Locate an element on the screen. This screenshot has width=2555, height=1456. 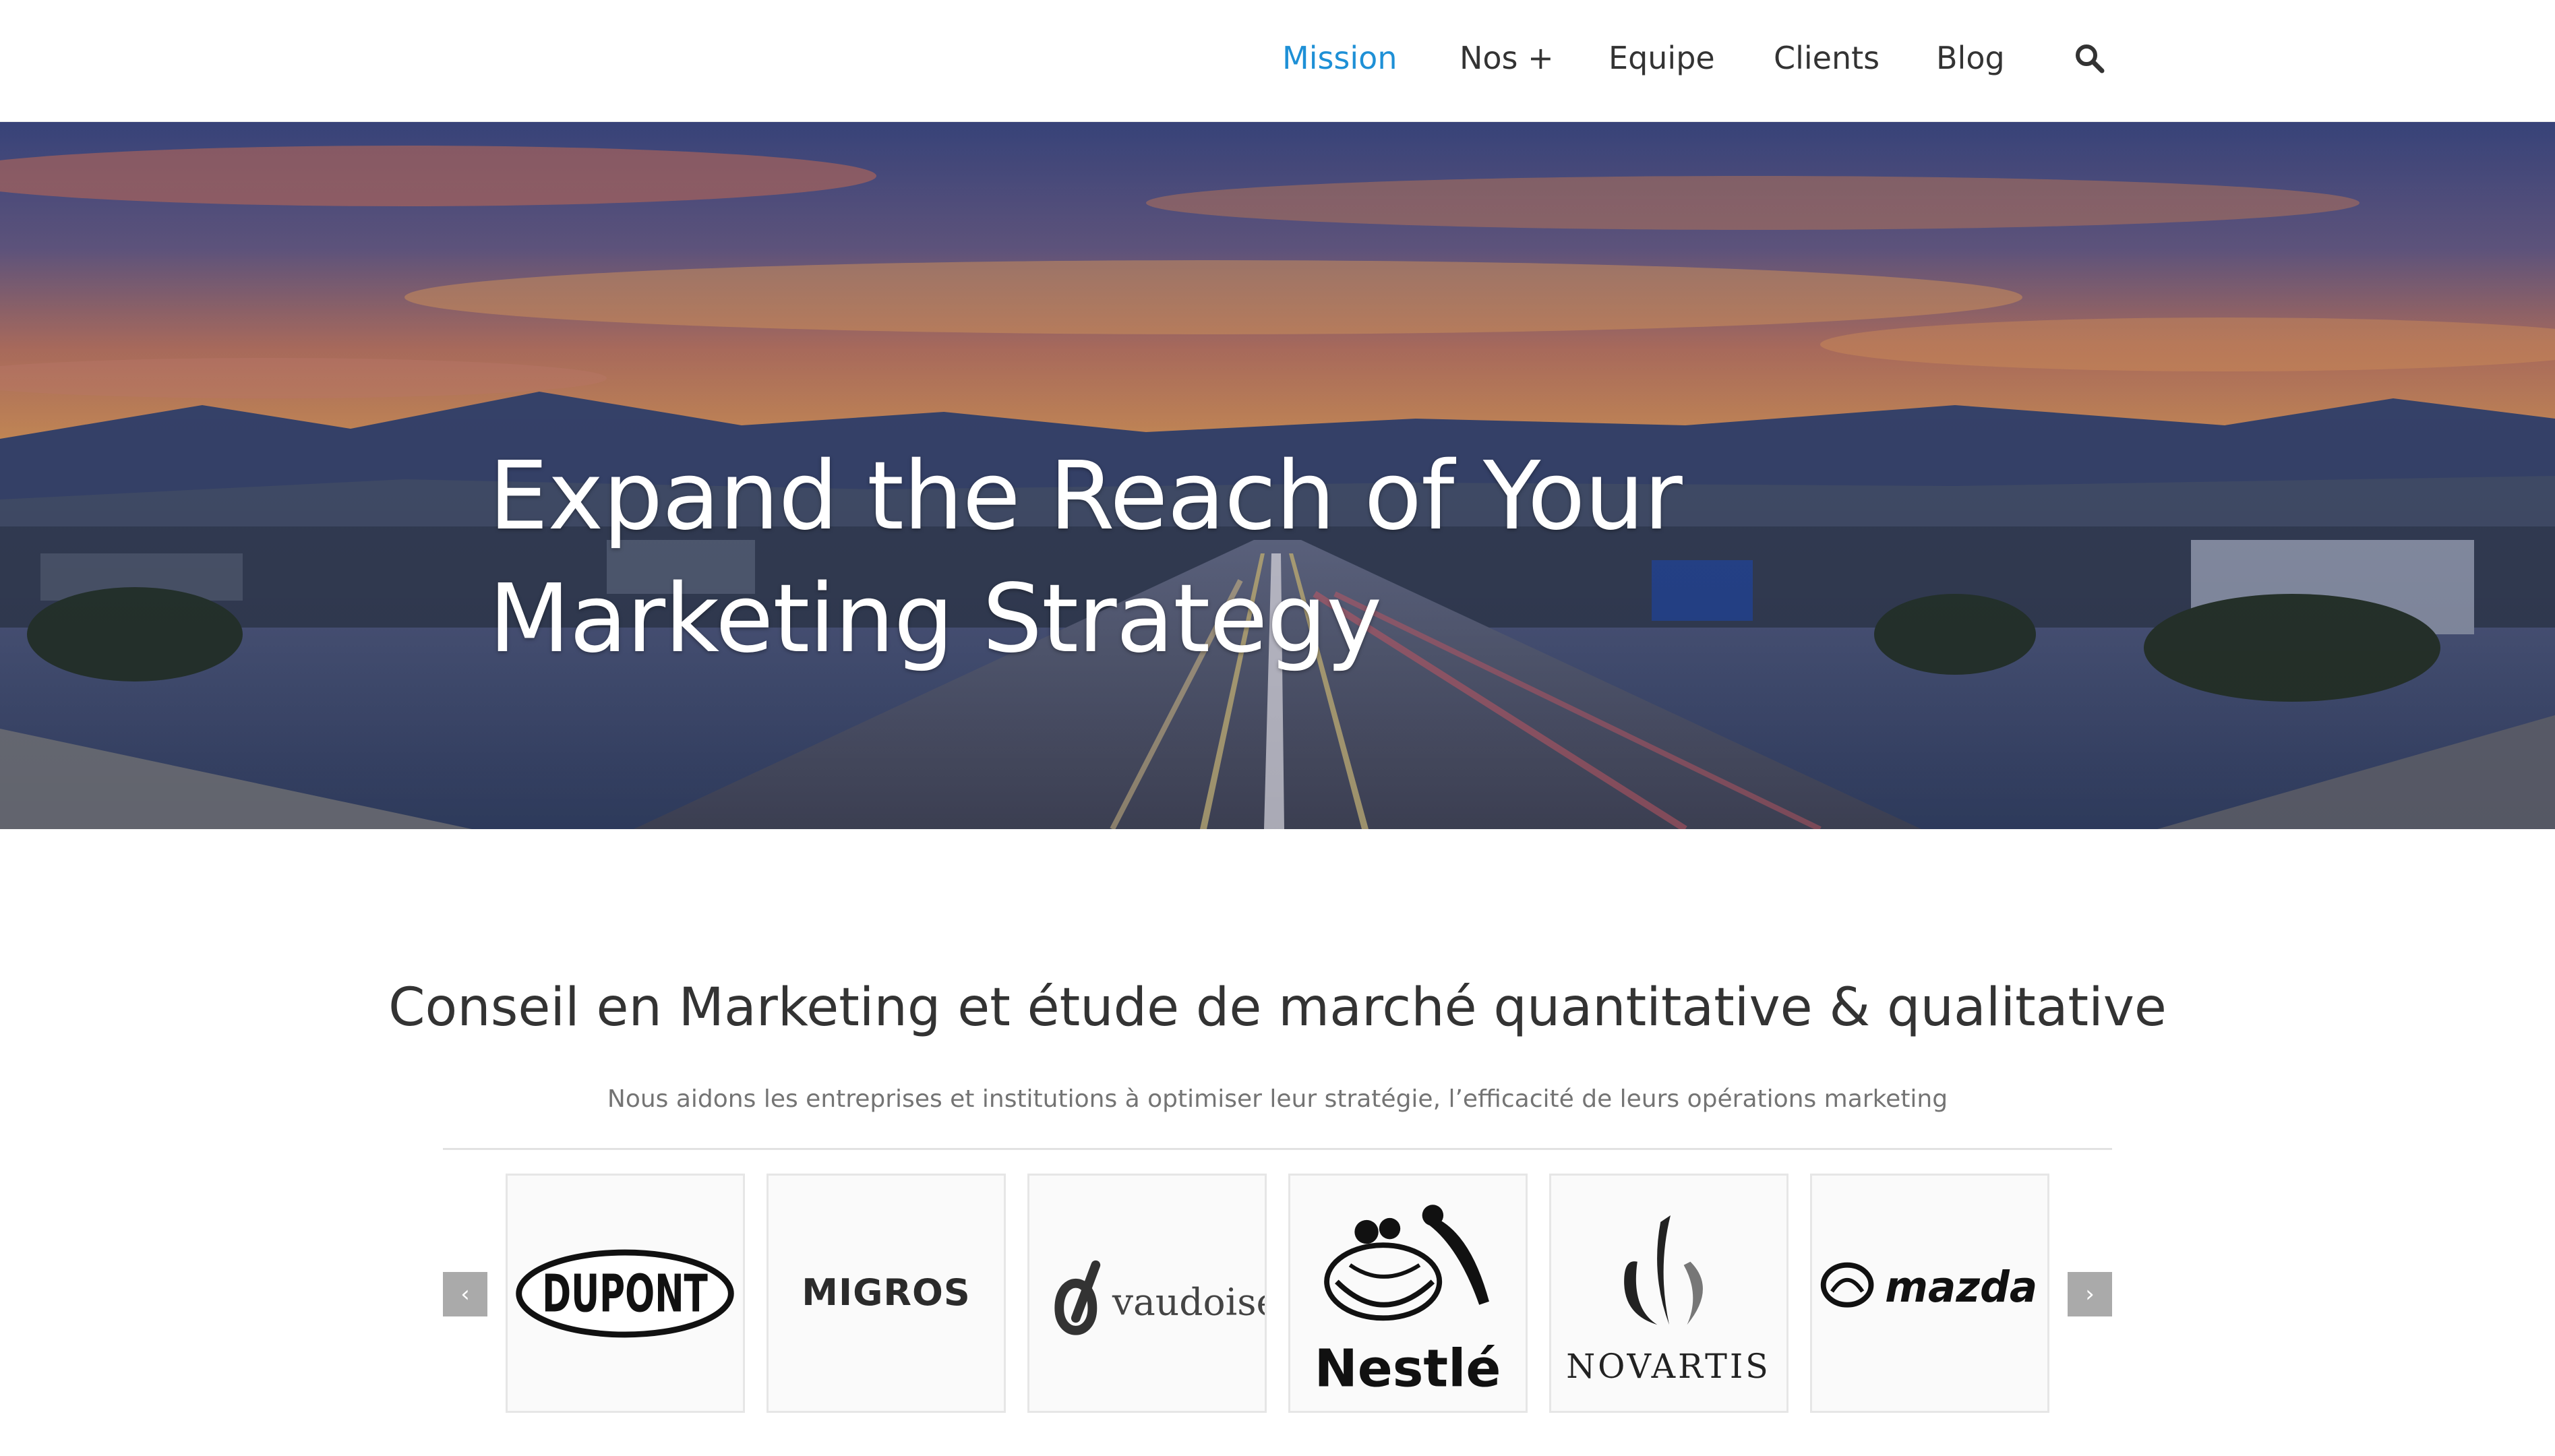
novartis-logo: NOVARTIS is located at coordinates (1668, 1300).